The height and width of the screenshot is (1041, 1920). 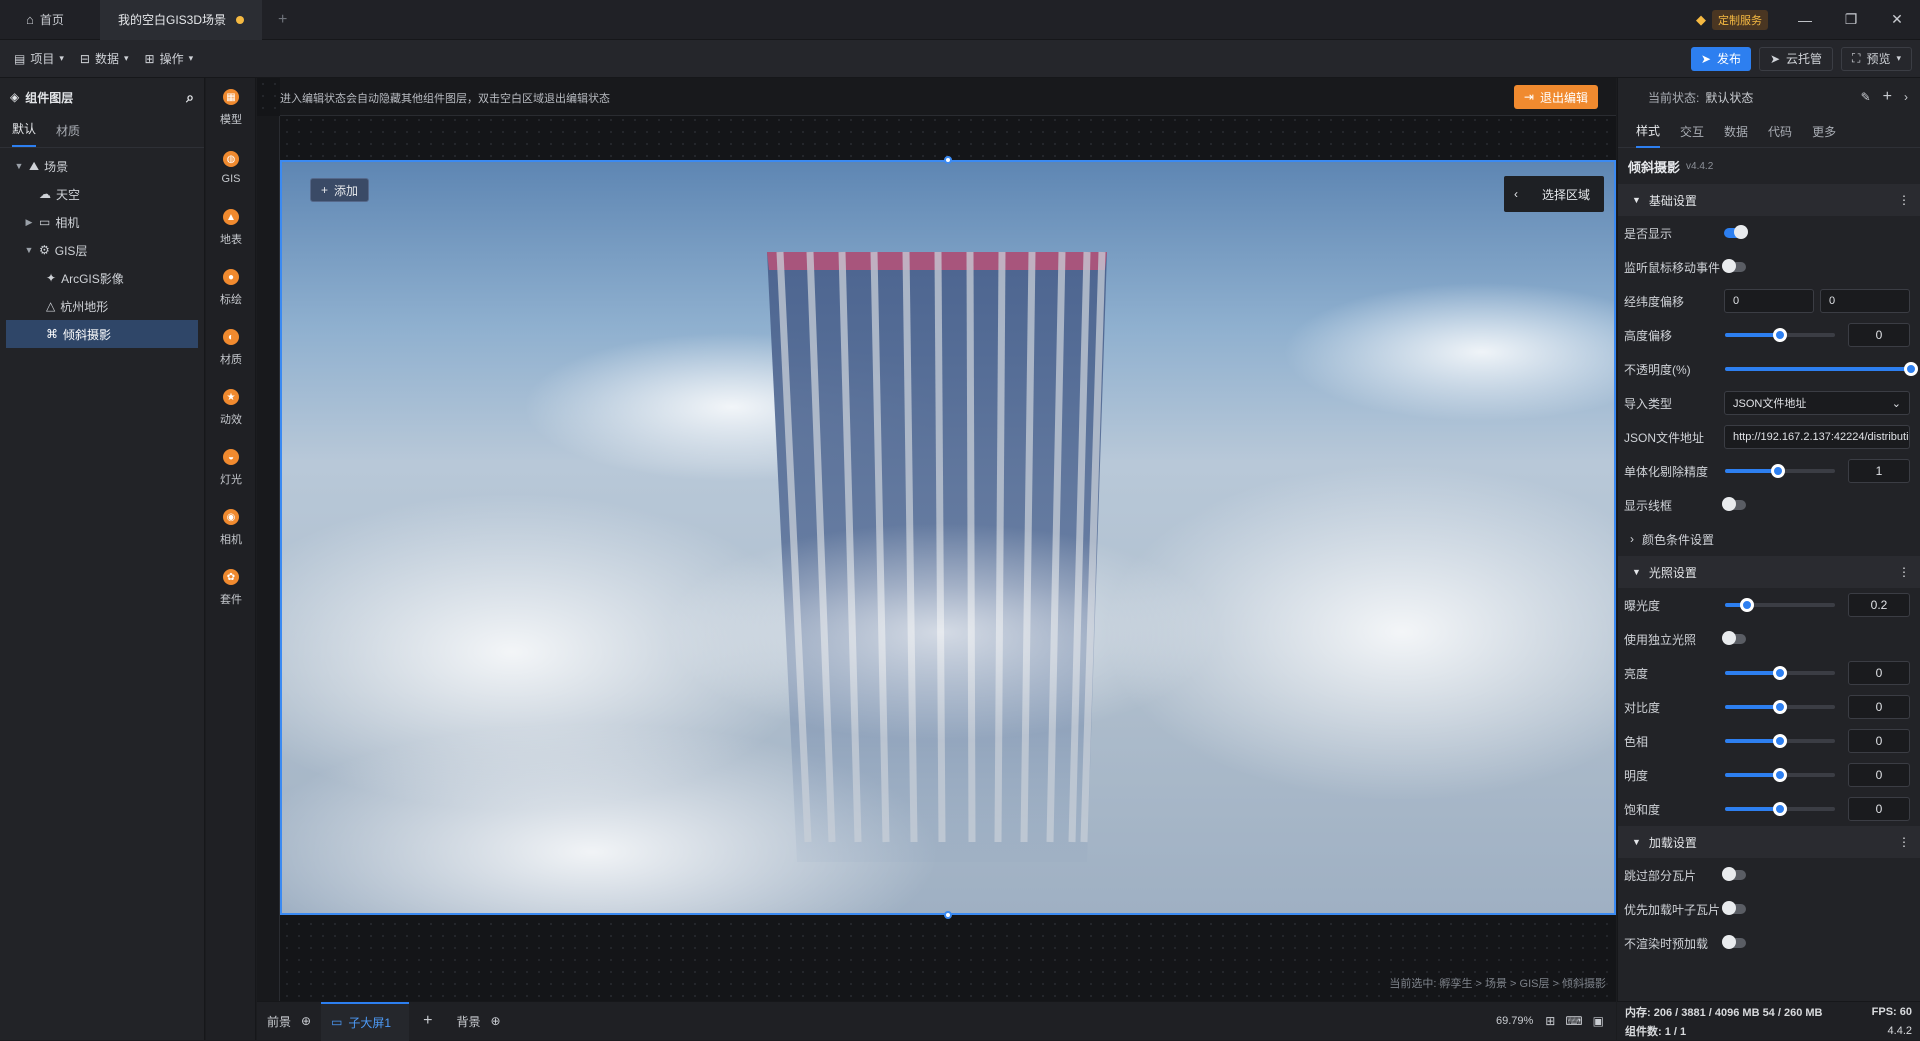 I want to click on minimize-icon: —, so click(x=1805, y=20).